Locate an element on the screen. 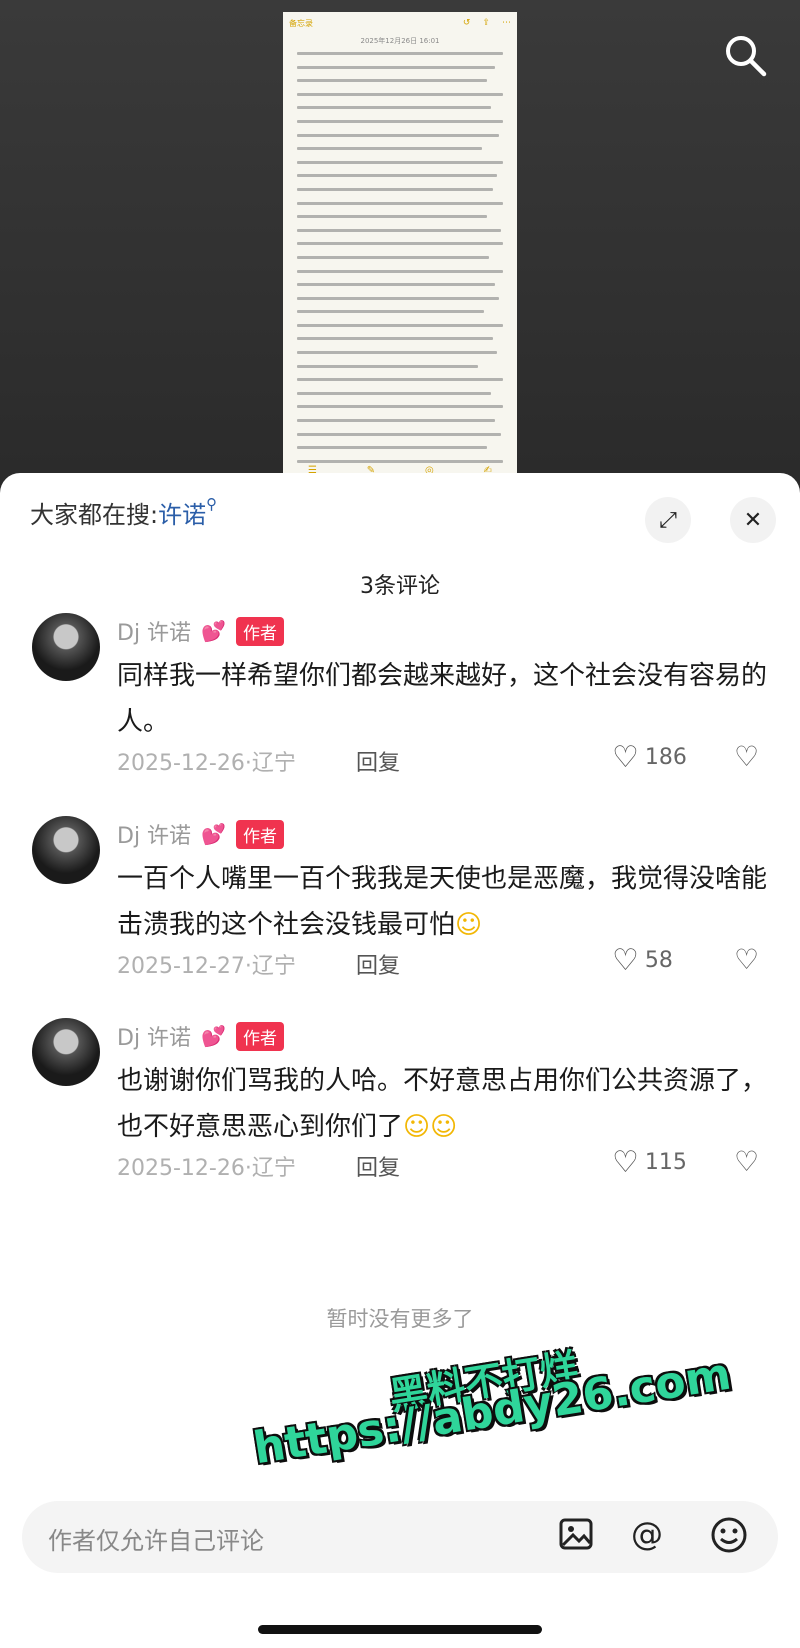 The height and width of the screenshot is (1648, 800). search-icon is located at coordinates (745, 55).